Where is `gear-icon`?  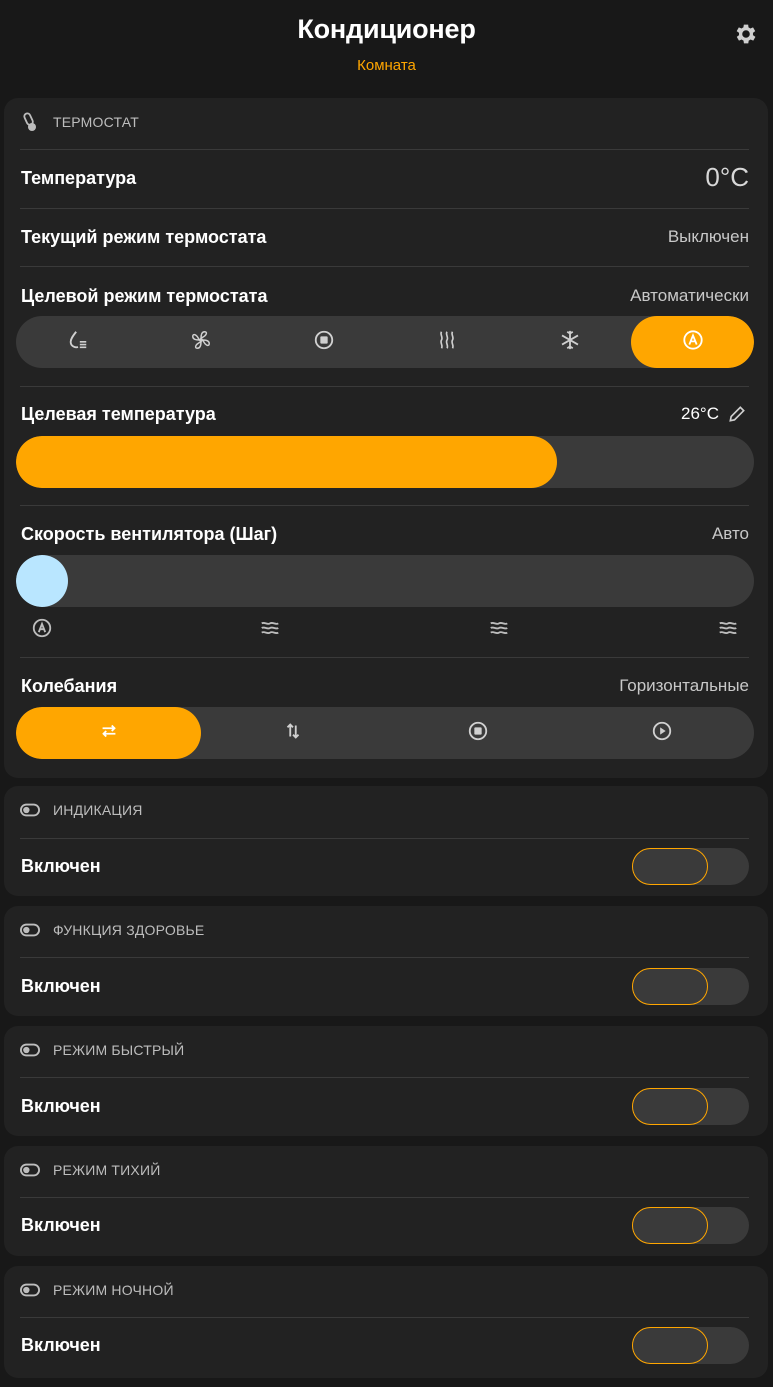
gear-icon is located at coordinates (746, 34).